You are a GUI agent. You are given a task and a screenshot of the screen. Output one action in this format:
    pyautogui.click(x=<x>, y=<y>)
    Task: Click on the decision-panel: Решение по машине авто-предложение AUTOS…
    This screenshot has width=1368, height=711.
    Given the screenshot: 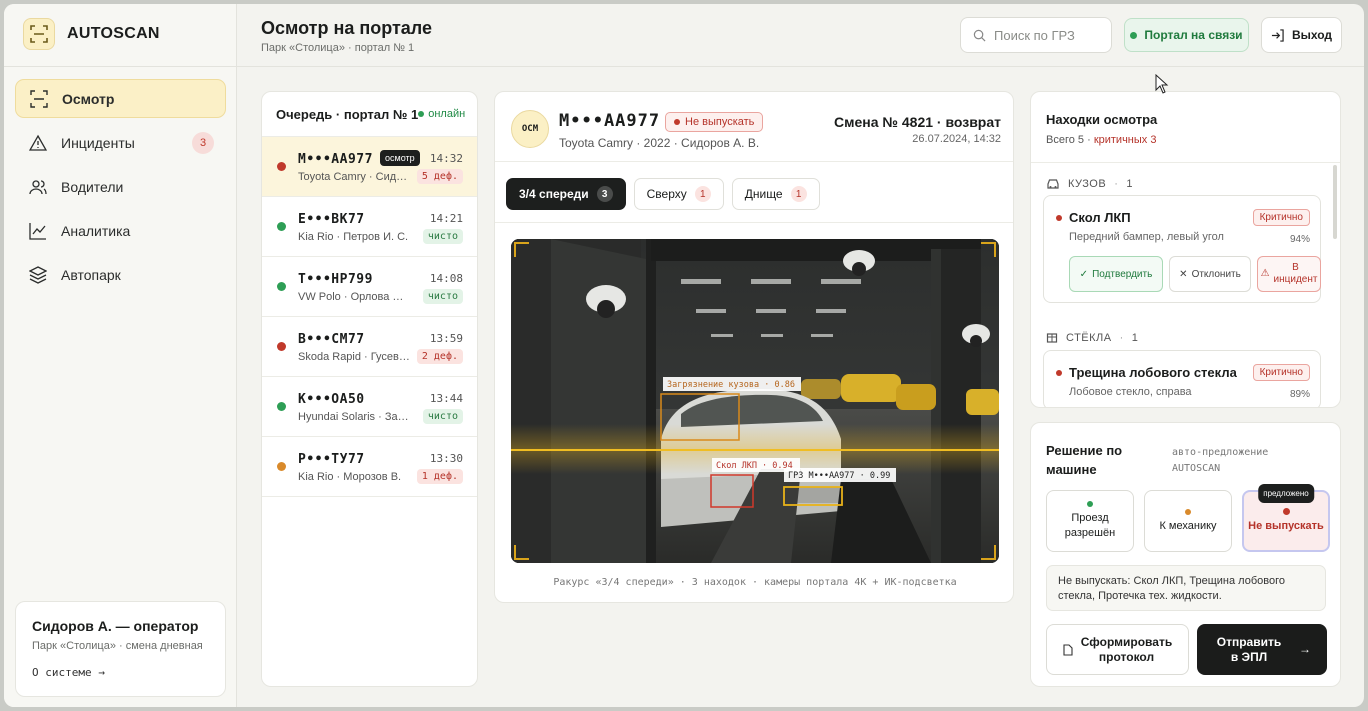 What is the action you would take?
    pyautogui.click(x=1185, y=554)
    